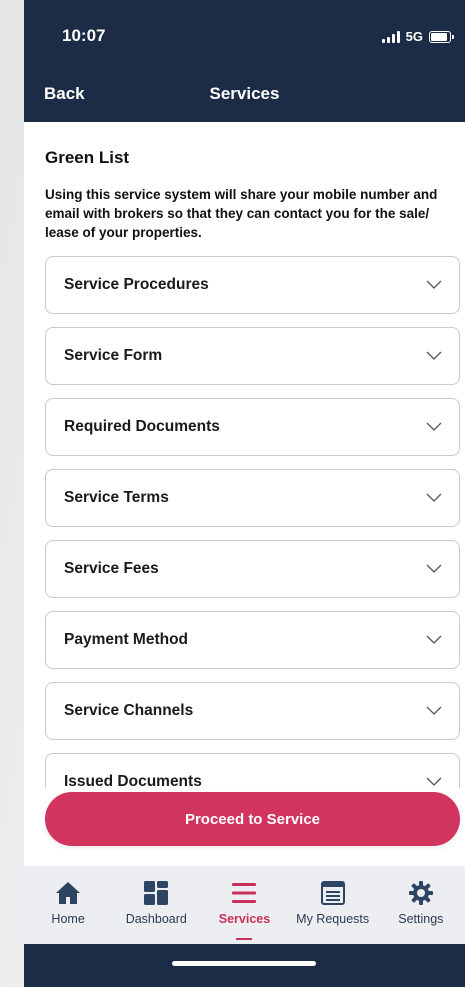 This screenshot has height=987, width=465. What do you see at coordinates (252, 285) in the screenshot?
I see `accordion-service-procedures: Service Procedures` at bounding box center [252, 285].